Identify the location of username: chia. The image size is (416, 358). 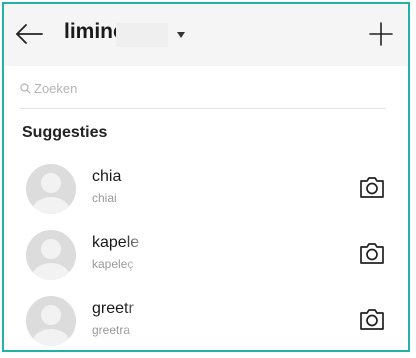
(106, 177).